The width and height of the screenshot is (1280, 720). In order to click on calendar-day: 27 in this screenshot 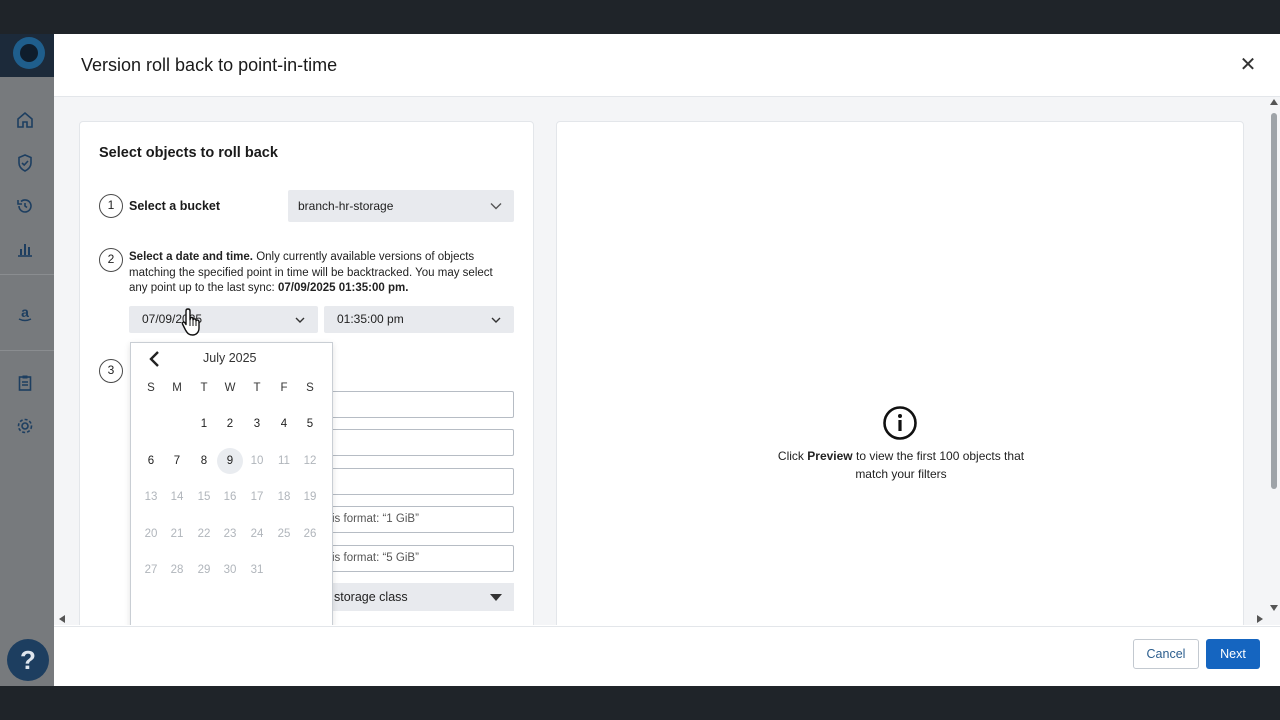, I will do `click(151, 570)`.